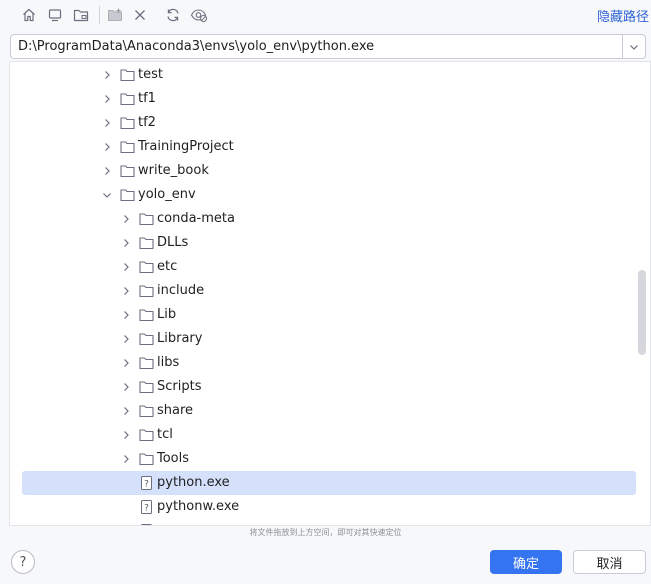  I want to click on tree-folder-row: TrainingProject, so click(330, 147).